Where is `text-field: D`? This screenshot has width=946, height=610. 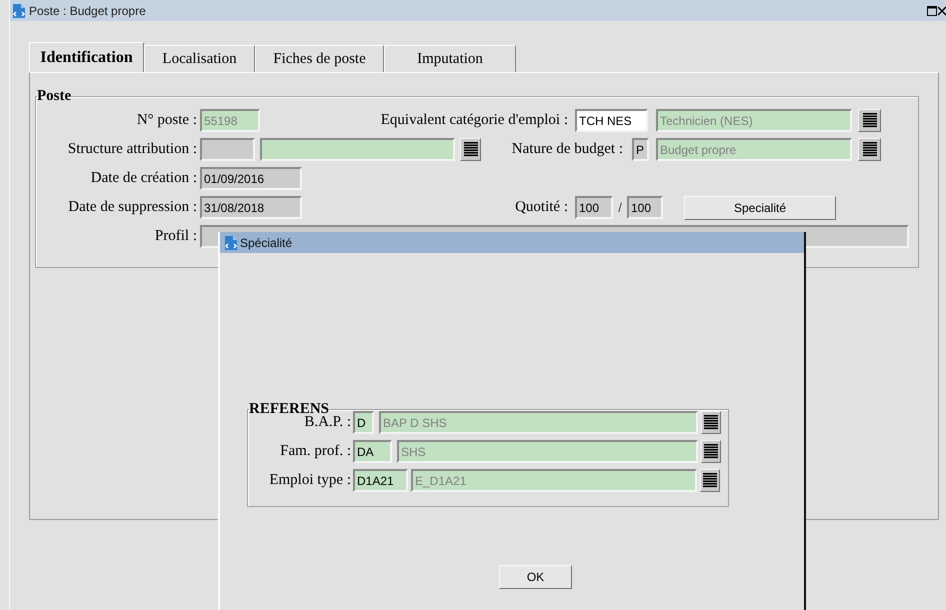
text-field: D is located at coordinates (363, 422).